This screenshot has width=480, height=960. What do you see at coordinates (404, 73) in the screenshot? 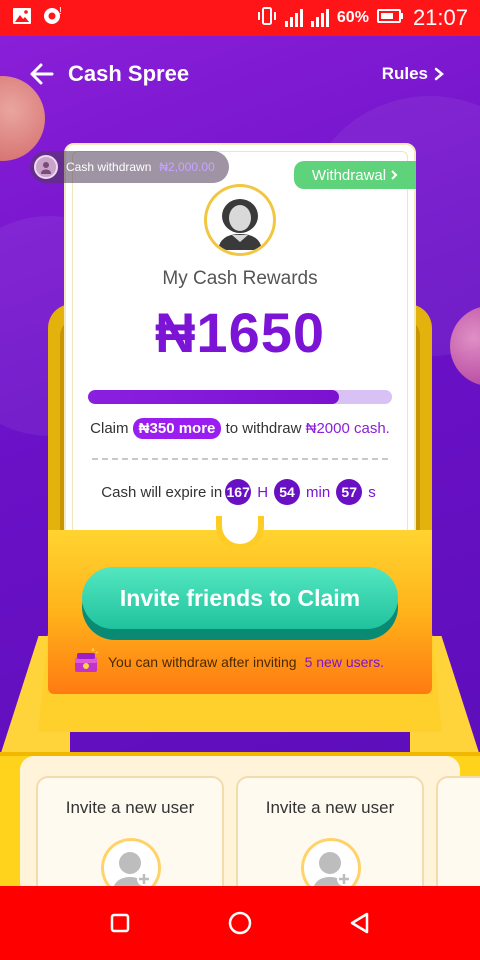
I see `rules-label: Rules` at bounding box center [404, 73].